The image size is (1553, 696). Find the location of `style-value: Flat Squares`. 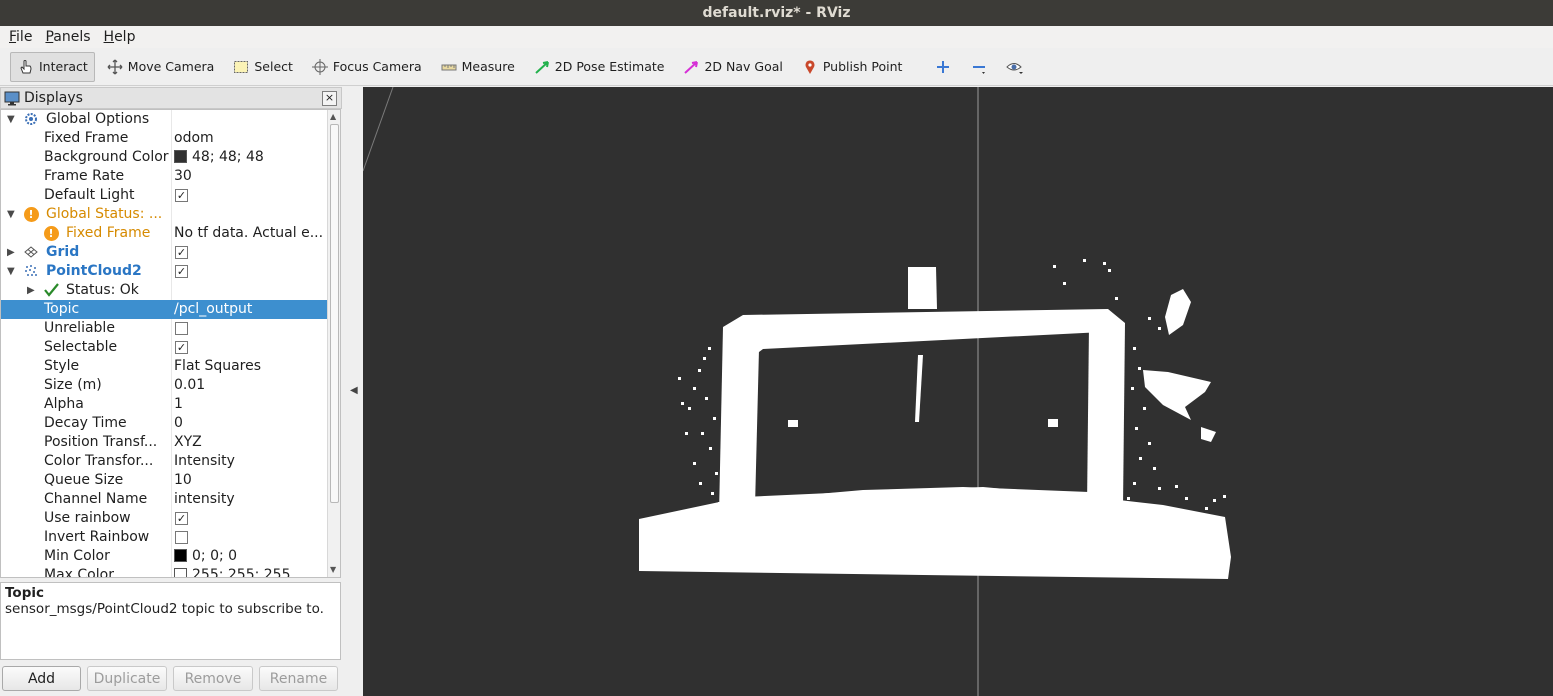

style-value: Flat Squares is located at coordinates (217, 366).